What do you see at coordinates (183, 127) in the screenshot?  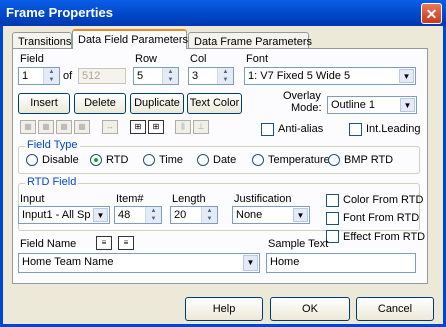 I see `distribute-horizontal-icon: ⫼` at bounding box center [183, 127].